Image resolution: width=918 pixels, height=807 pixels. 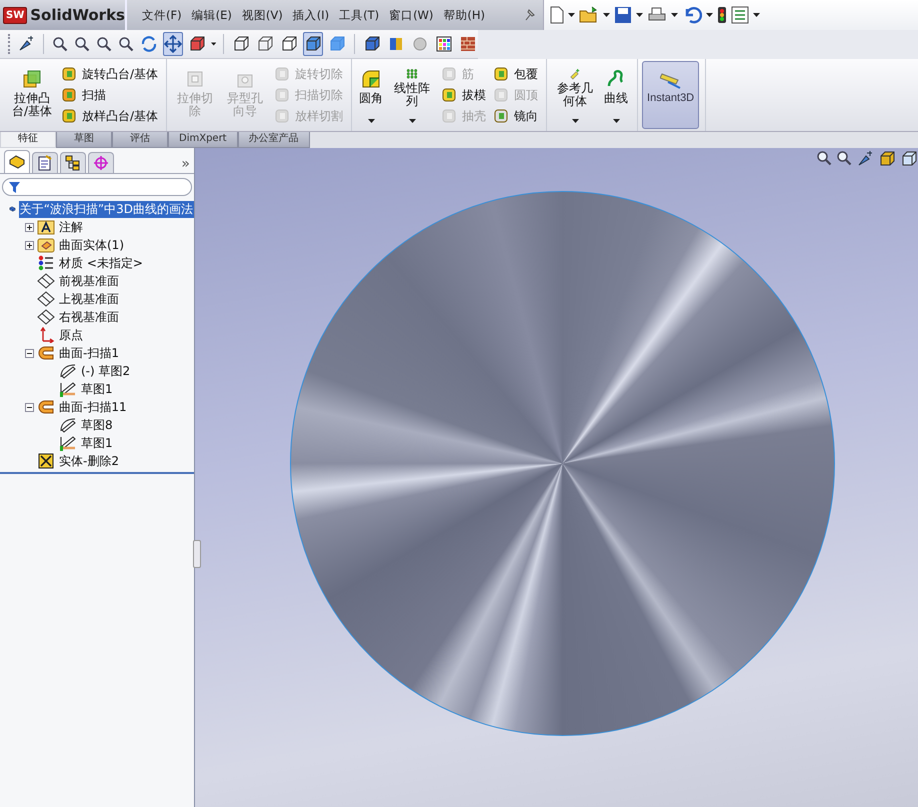 What do you see at coordinates (109, 74) in the screenshot?
I see `command-button: 旋转凸台/基体` at bounding box center [109, 74].